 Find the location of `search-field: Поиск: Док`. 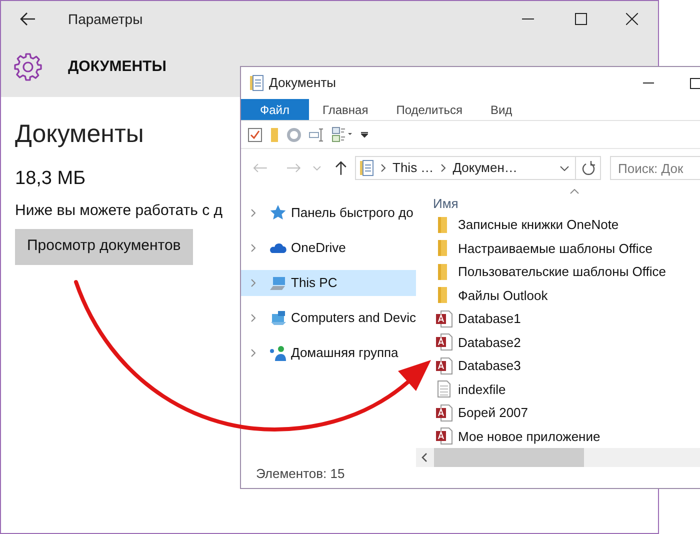

search-field: Поиск: Док is located at coordinates (655, 168).